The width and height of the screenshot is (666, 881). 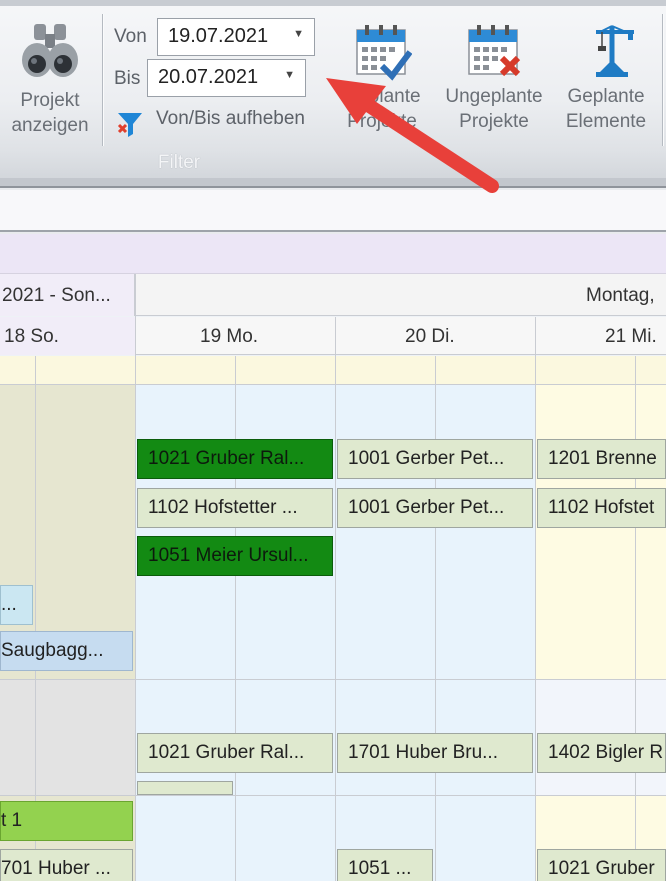 What do you see at coordinates (494, 96) in the screenshot?
I see `ungeplante-projekte-label-1: Ungeplante` at bounding box center [494, 96].